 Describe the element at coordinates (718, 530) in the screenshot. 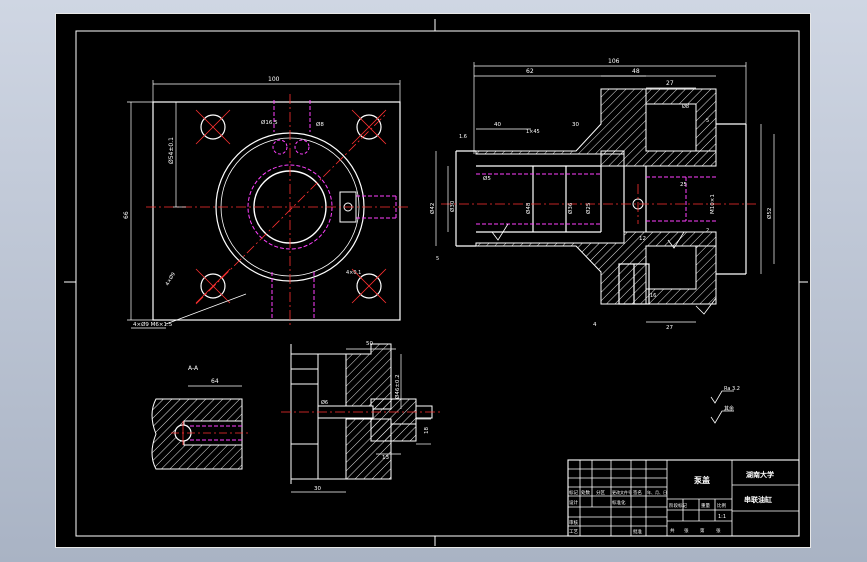

I see `title-sheet-unit-2: 张` at that location.